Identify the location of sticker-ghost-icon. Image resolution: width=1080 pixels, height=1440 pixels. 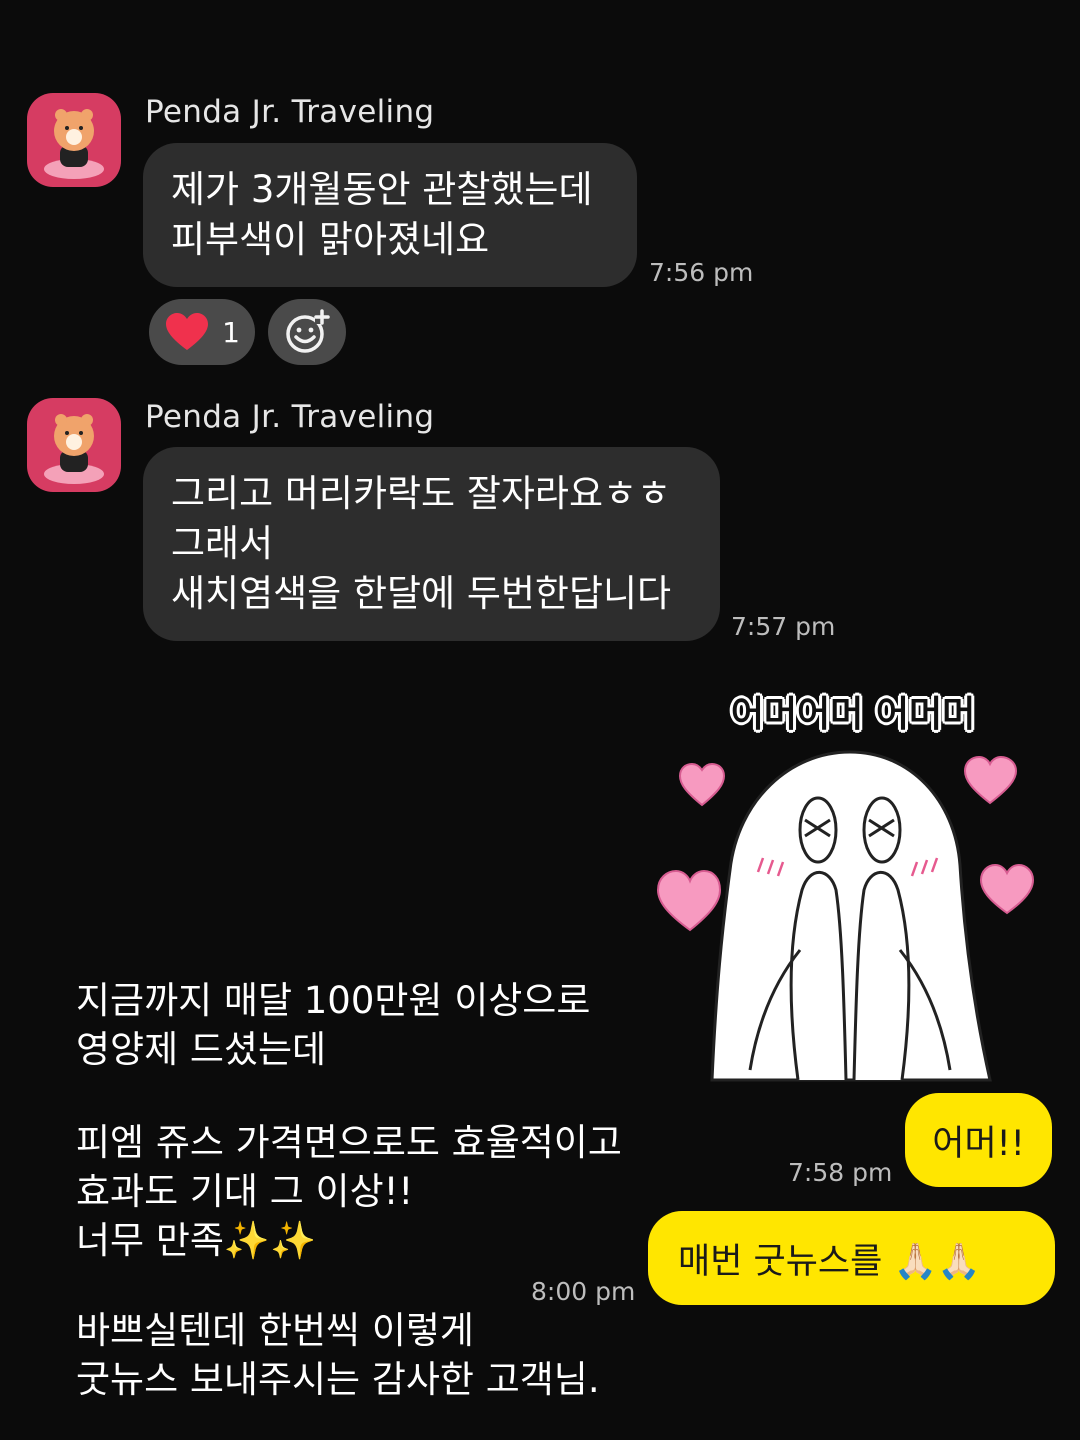
(845, 916).